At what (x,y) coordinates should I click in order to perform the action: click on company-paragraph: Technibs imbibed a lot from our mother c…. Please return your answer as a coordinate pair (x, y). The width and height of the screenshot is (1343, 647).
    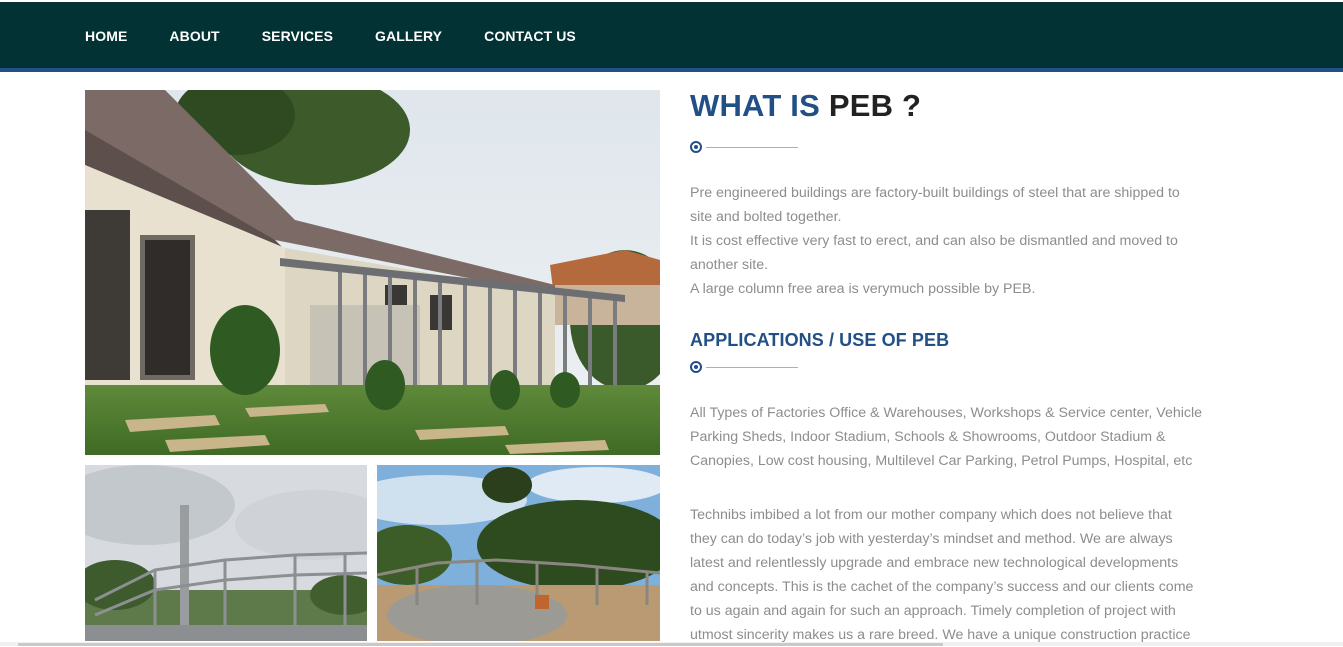
    Looking at the image, I should click on (975, 575).